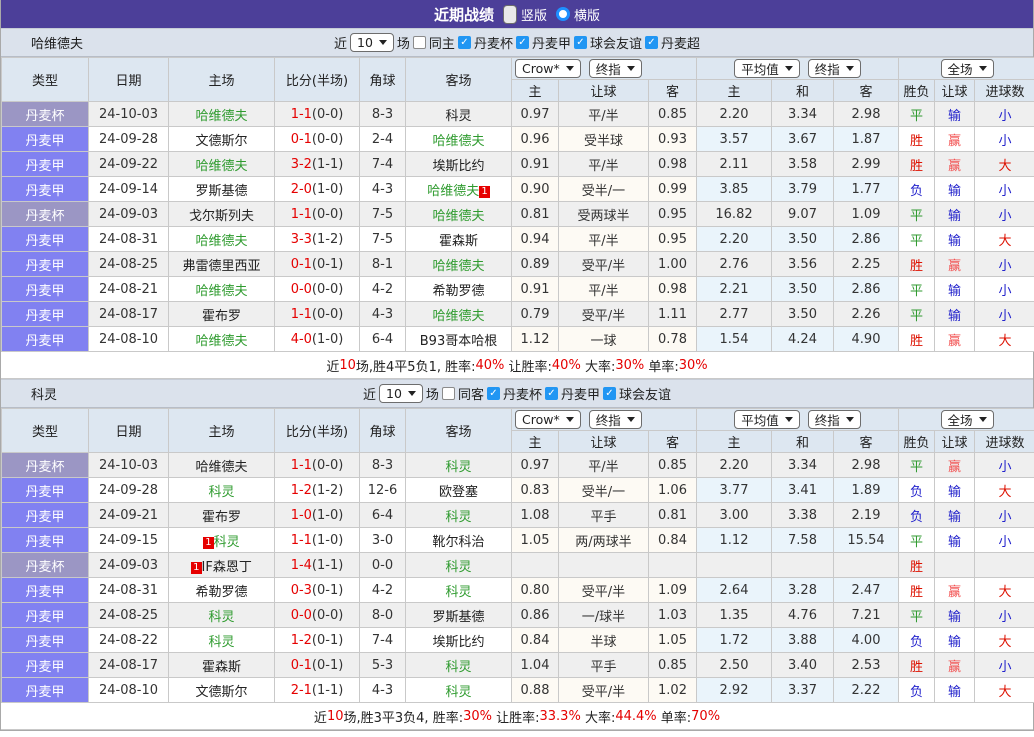 This screenshot has width=1034, height=737. I want to click on date-cell: 24-08-31, so click(128, 239).